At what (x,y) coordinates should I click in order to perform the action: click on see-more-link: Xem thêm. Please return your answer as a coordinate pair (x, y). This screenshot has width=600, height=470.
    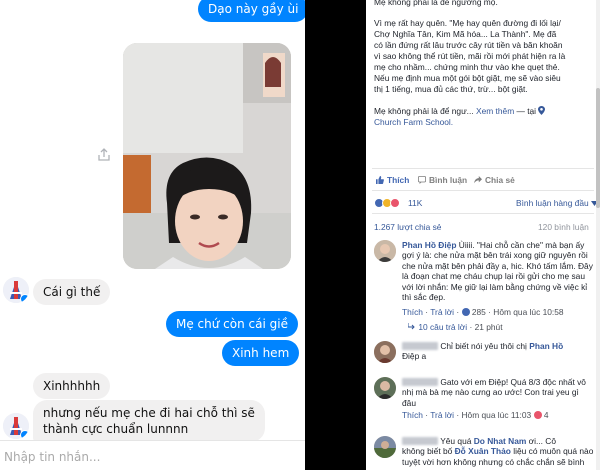
    Looking at the image, I should click on (495, 111).